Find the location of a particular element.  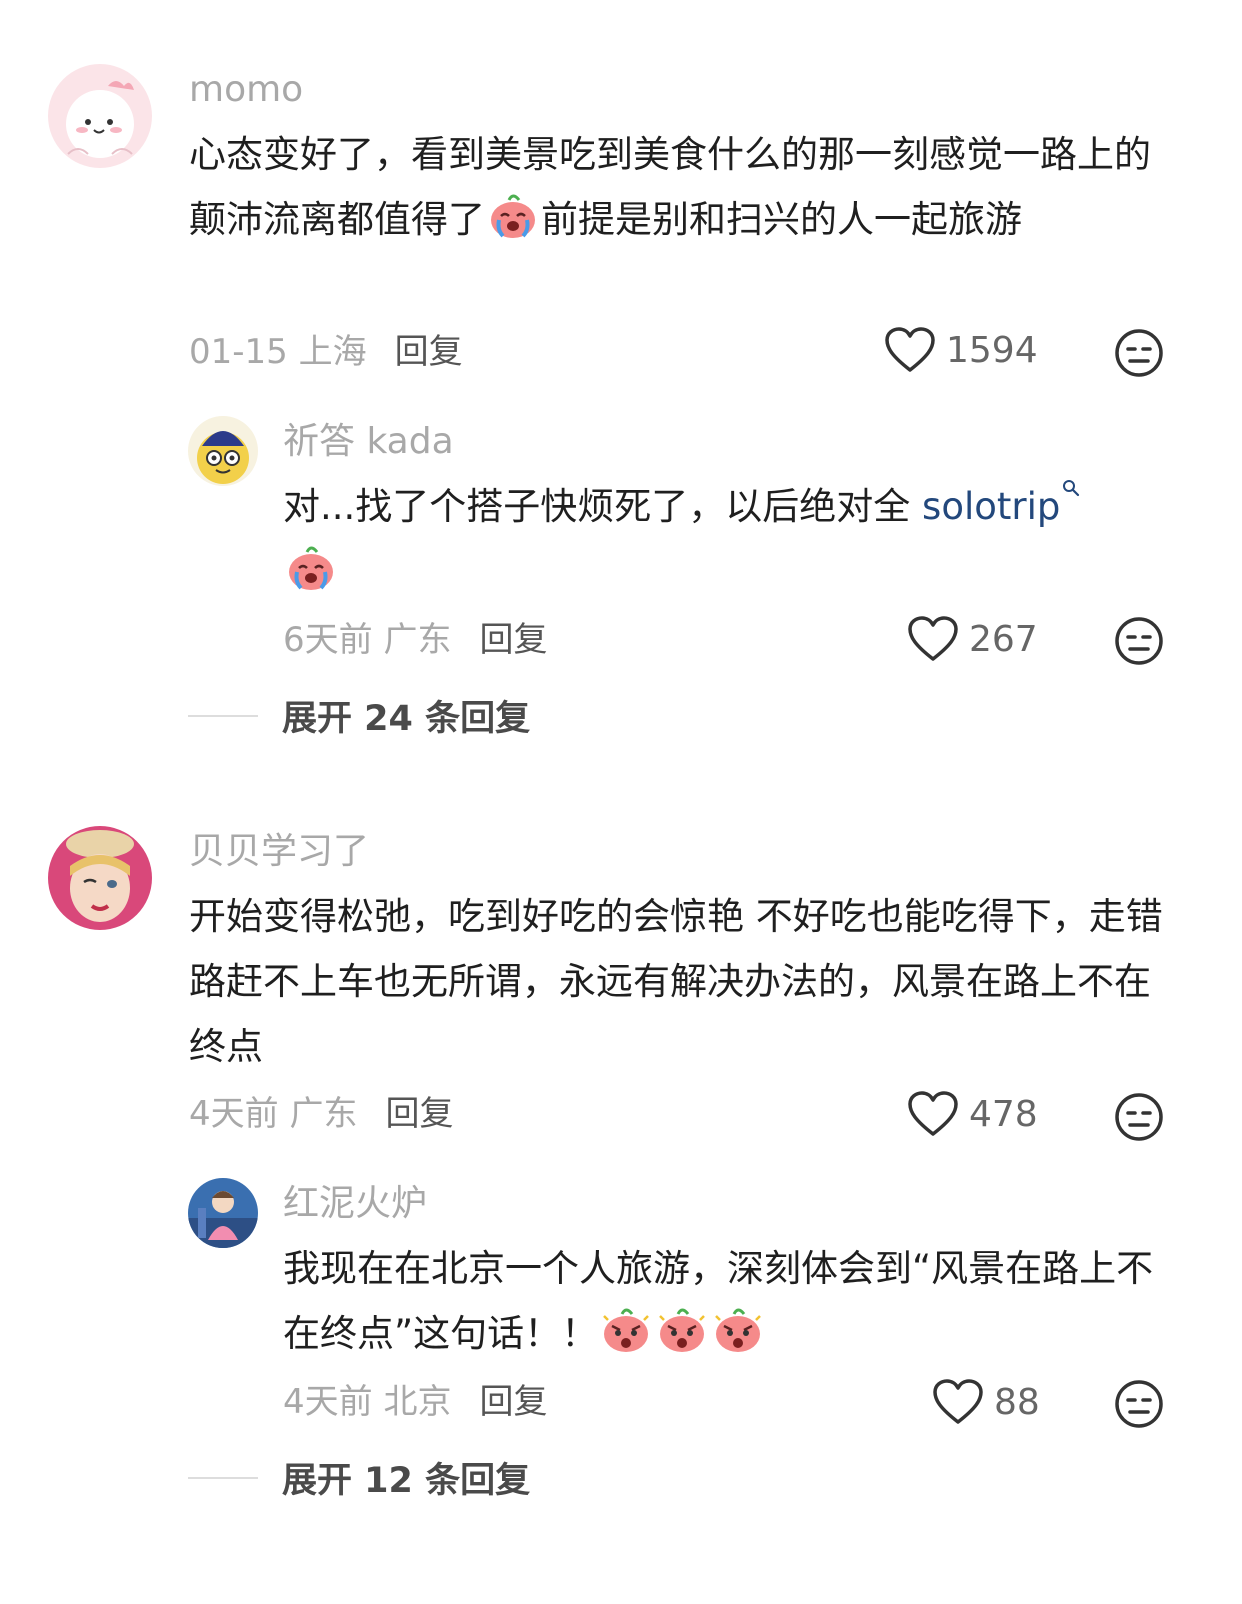

like-count: 1594 is located at coordinates (992, 350).